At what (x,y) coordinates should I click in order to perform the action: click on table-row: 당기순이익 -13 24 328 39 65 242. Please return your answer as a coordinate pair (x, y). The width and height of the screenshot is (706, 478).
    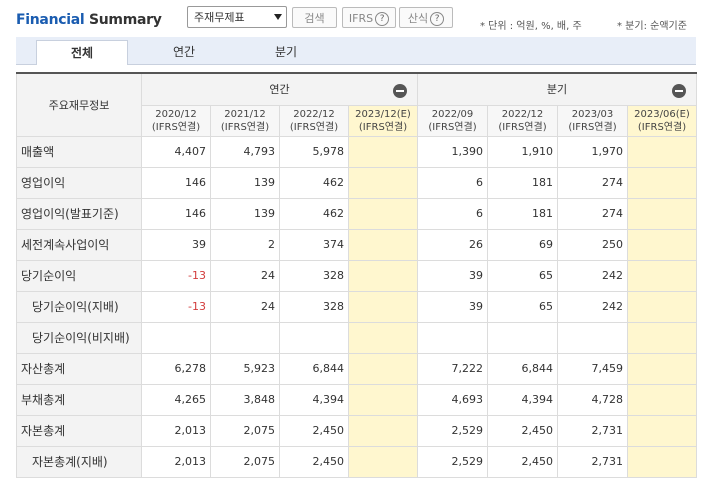
    Looking at the image, I should click on (356, 275).